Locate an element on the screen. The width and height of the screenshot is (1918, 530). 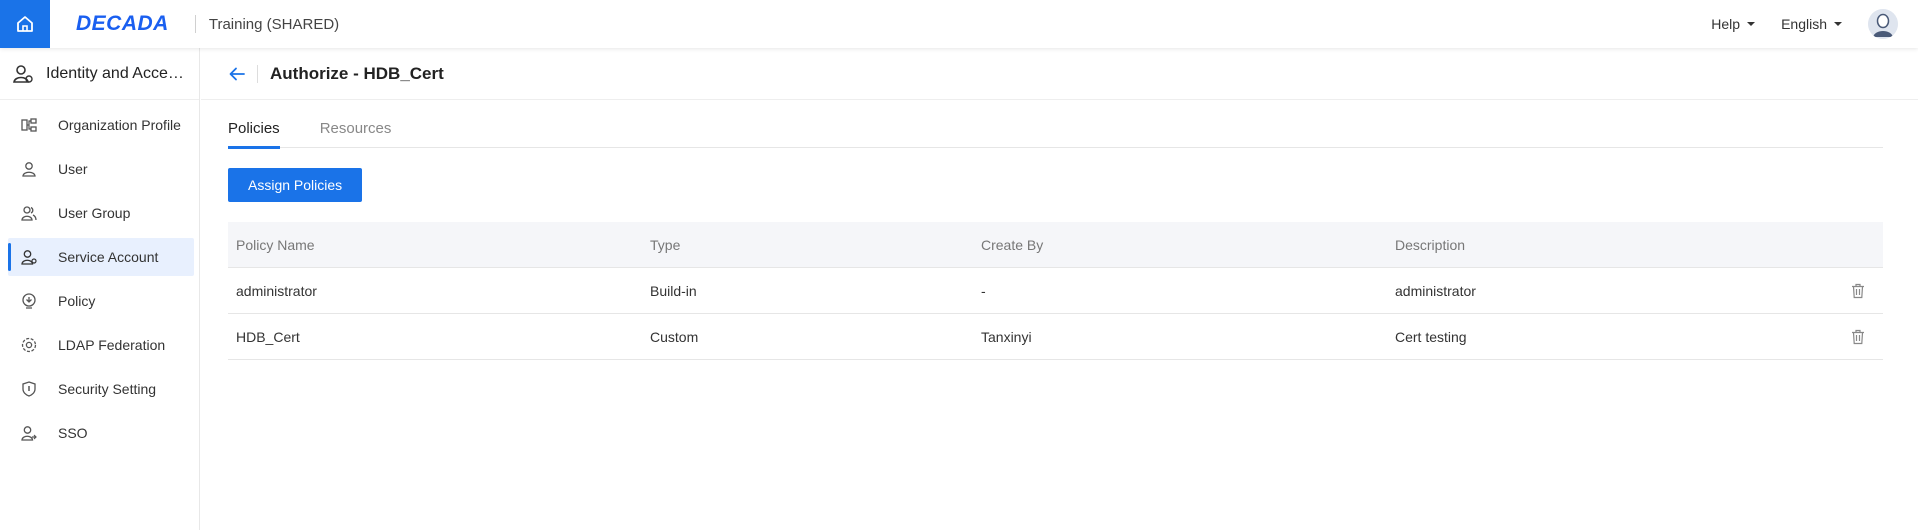
tab-resources: Resources is located at coordinates (356, 129).